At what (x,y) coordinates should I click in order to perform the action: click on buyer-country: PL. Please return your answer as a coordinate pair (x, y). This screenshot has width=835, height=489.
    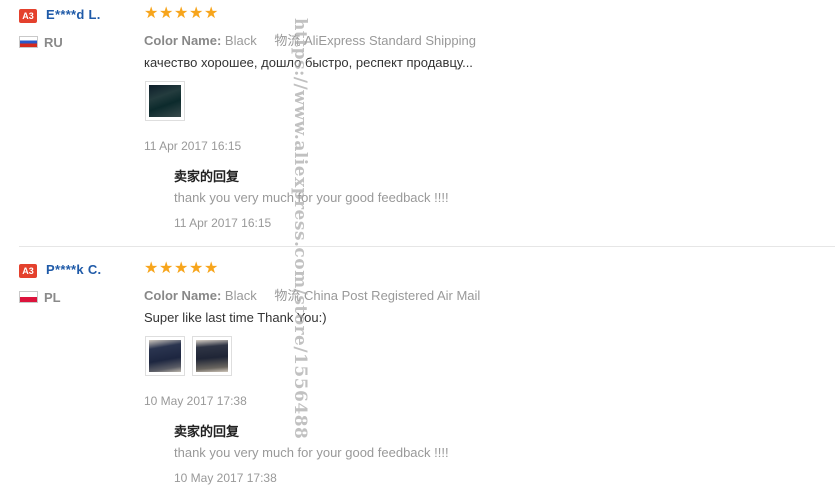
    Looking at the image, I should click on (52, 297).